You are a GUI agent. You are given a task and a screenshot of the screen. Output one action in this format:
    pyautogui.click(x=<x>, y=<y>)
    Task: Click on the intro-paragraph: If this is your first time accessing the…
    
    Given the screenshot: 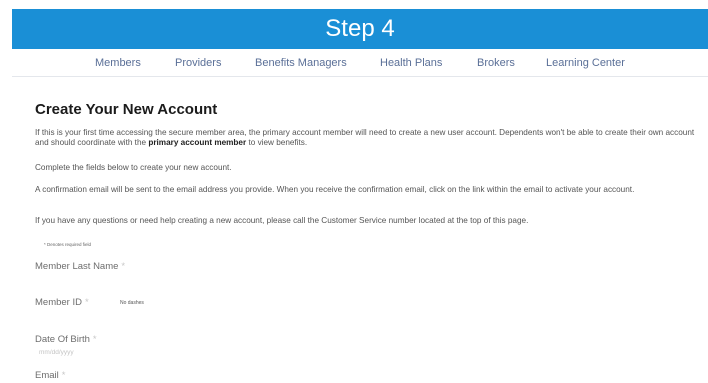 What is the action you would take?
    pyautogui.click(x=369, y=138)
    